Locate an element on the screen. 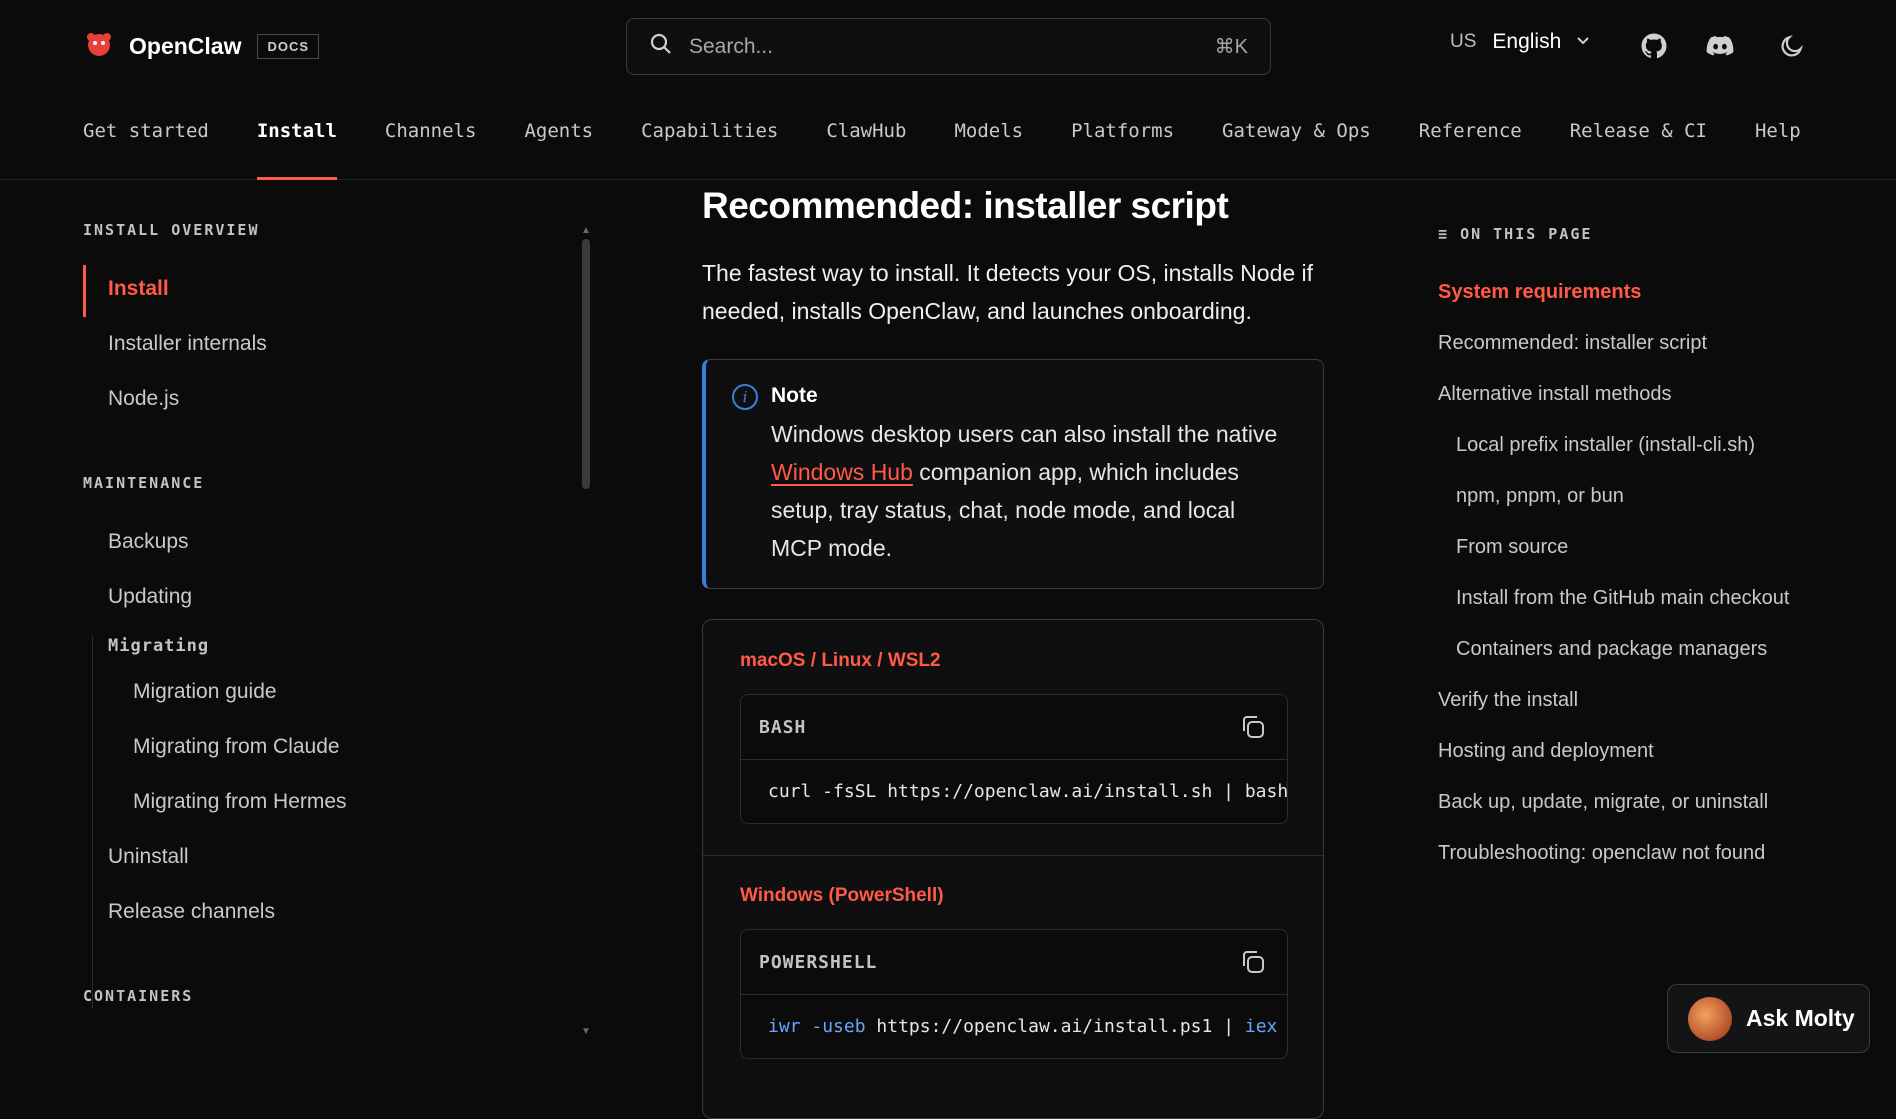 The height and width of the screenshot is (1119, 1896). scroll-up-arrow-icon: ▲ is located at coordinates (586, 230).